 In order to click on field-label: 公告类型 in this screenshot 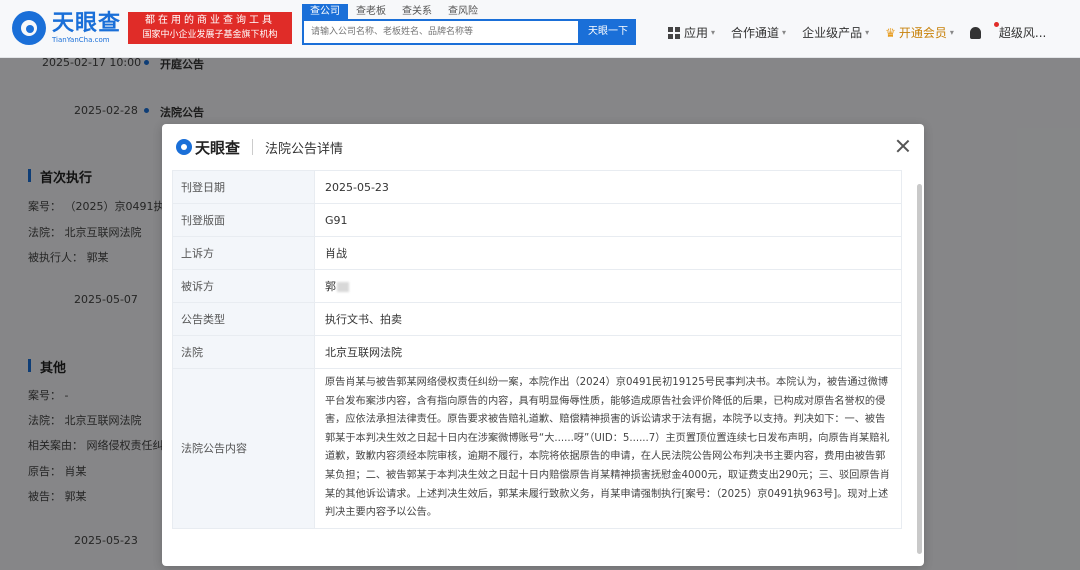, I will do `click(243, 319)`.